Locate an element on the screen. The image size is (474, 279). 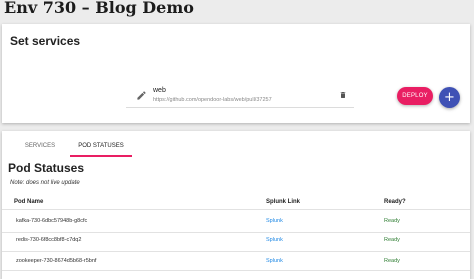
add-service-button: + is located at coordinates (449, 97).